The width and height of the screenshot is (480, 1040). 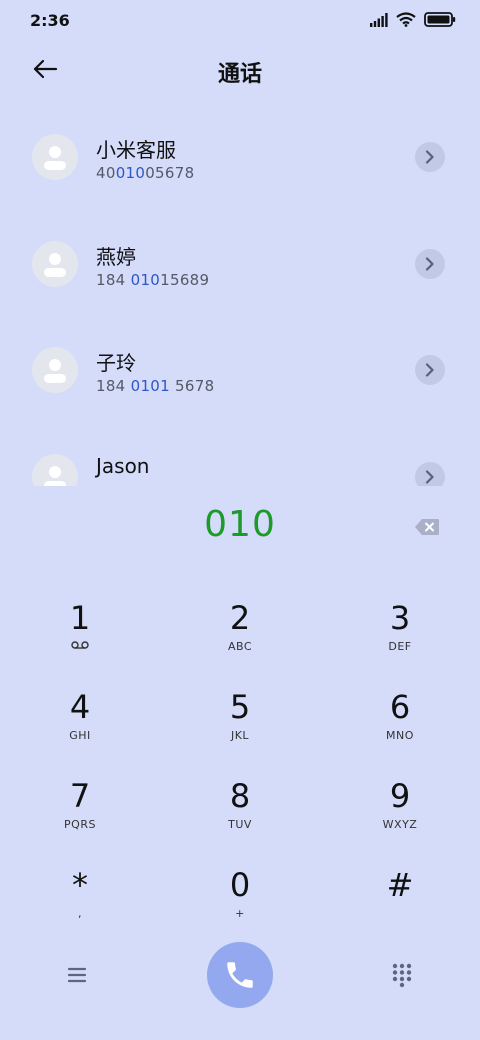 I want to click on header: 通话, so click(x=240, y=70).